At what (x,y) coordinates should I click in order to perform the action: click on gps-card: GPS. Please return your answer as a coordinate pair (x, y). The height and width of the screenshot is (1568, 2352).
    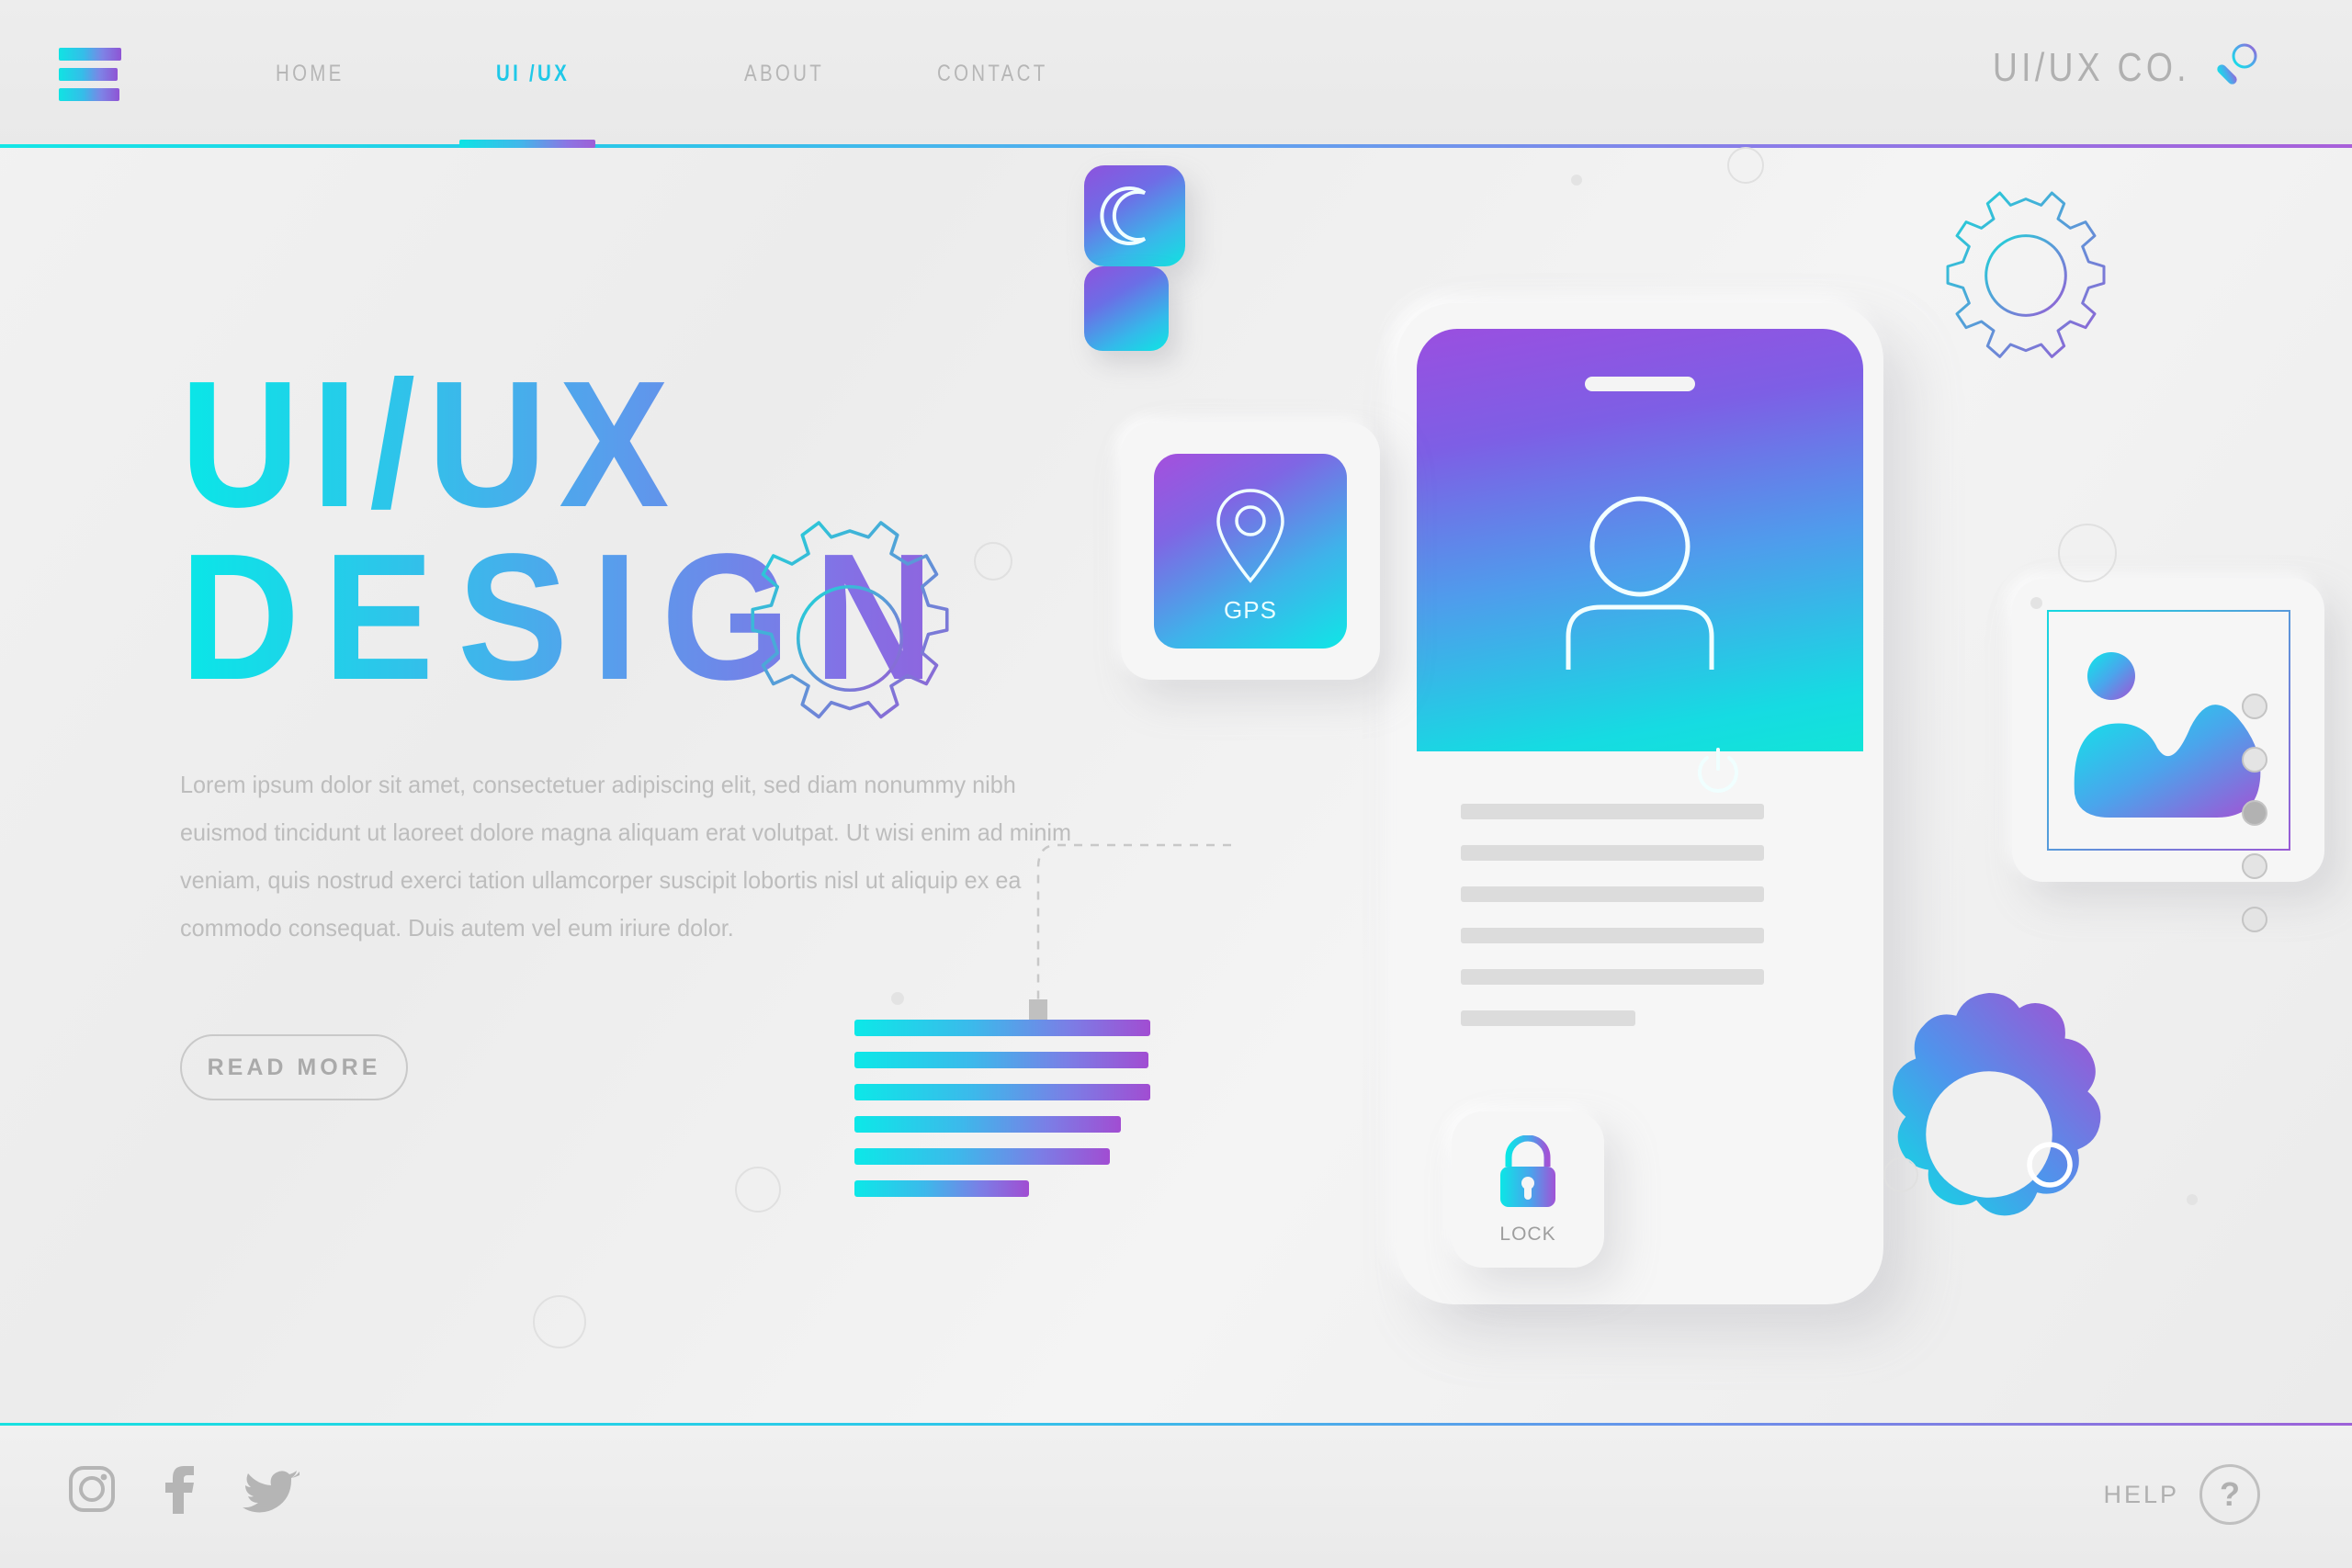
    Looking at the image, I should click on (1251, 551).